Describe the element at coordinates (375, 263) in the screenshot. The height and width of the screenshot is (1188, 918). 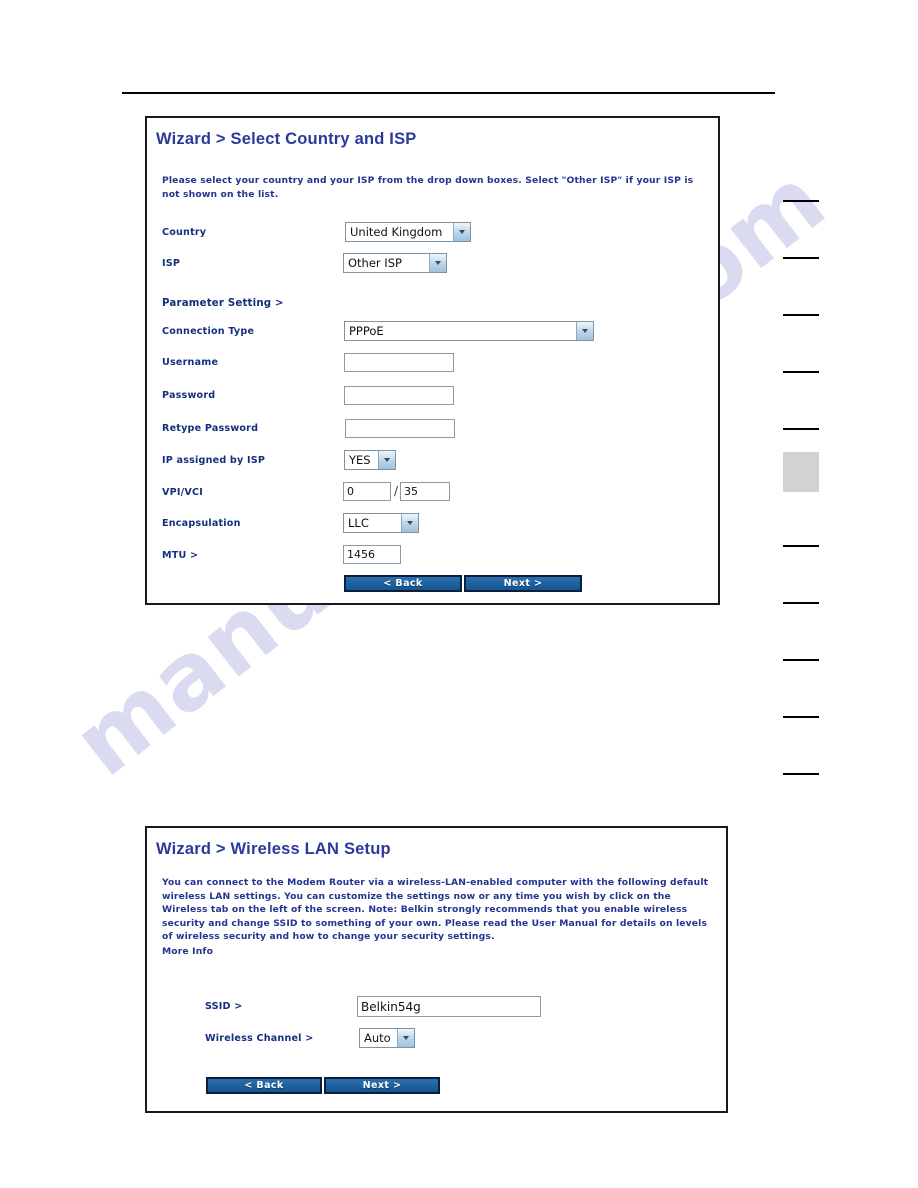
I see `isp-select-value: Other ISP` at that location.